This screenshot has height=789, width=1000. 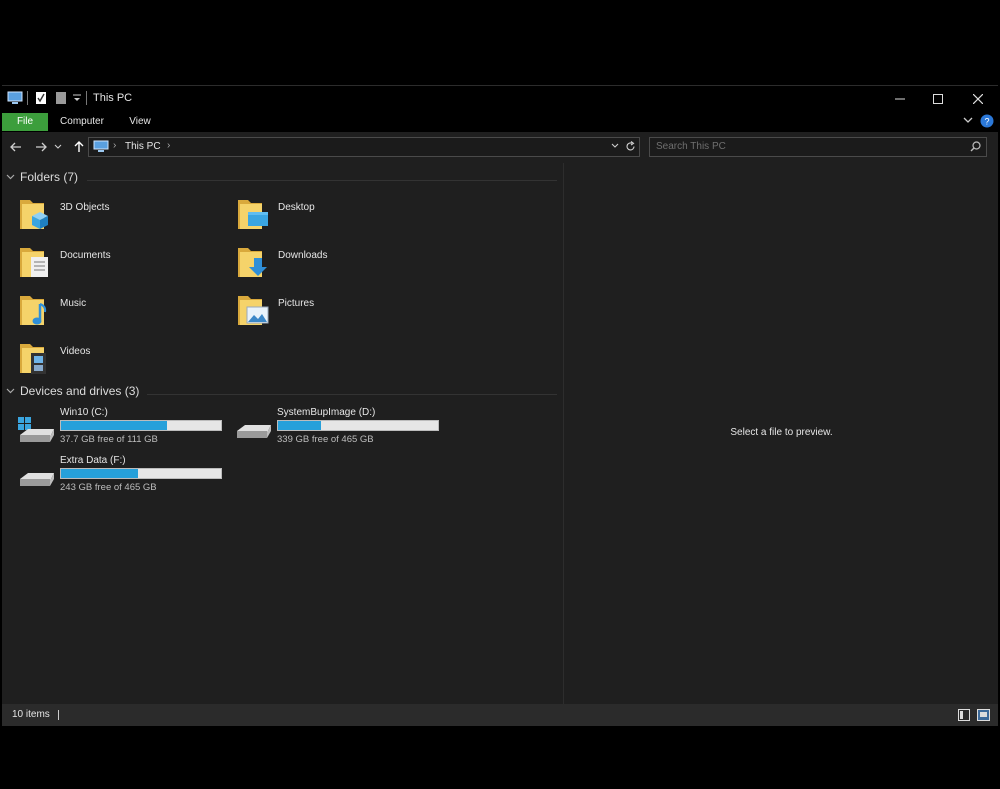 What do you see at coordinates (296, 207) in the screenshot?
I see `folder-label: Desktop` at bounding box center [296, 207].